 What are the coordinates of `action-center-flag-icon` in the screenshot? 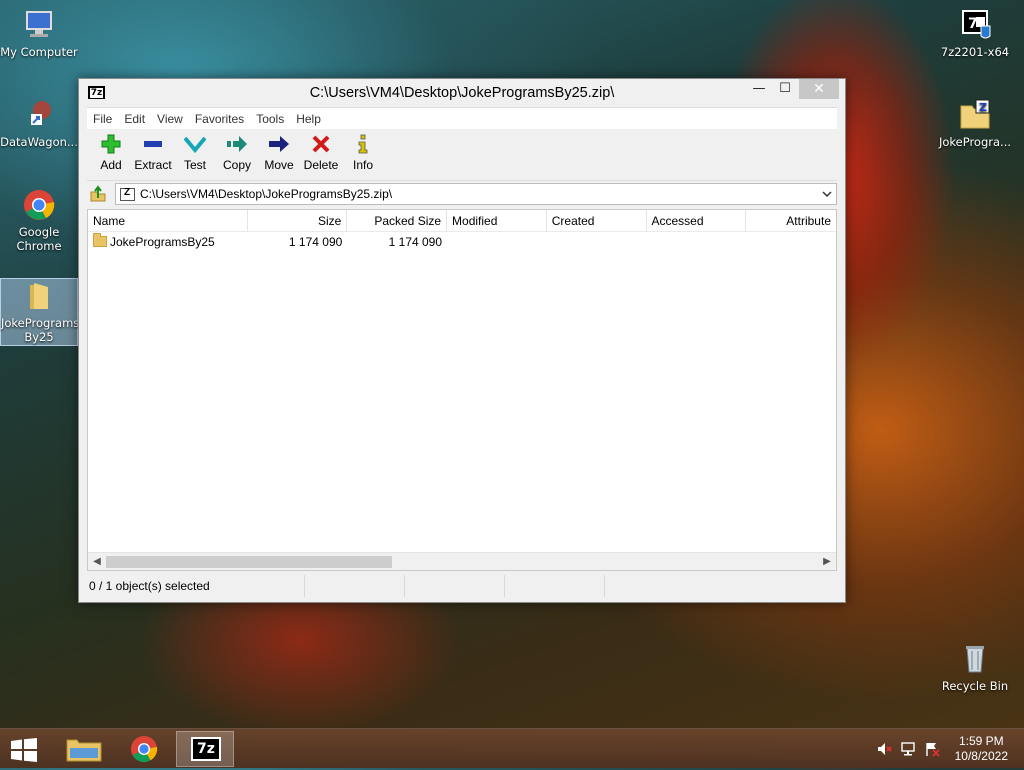 It's located at (932, 750).